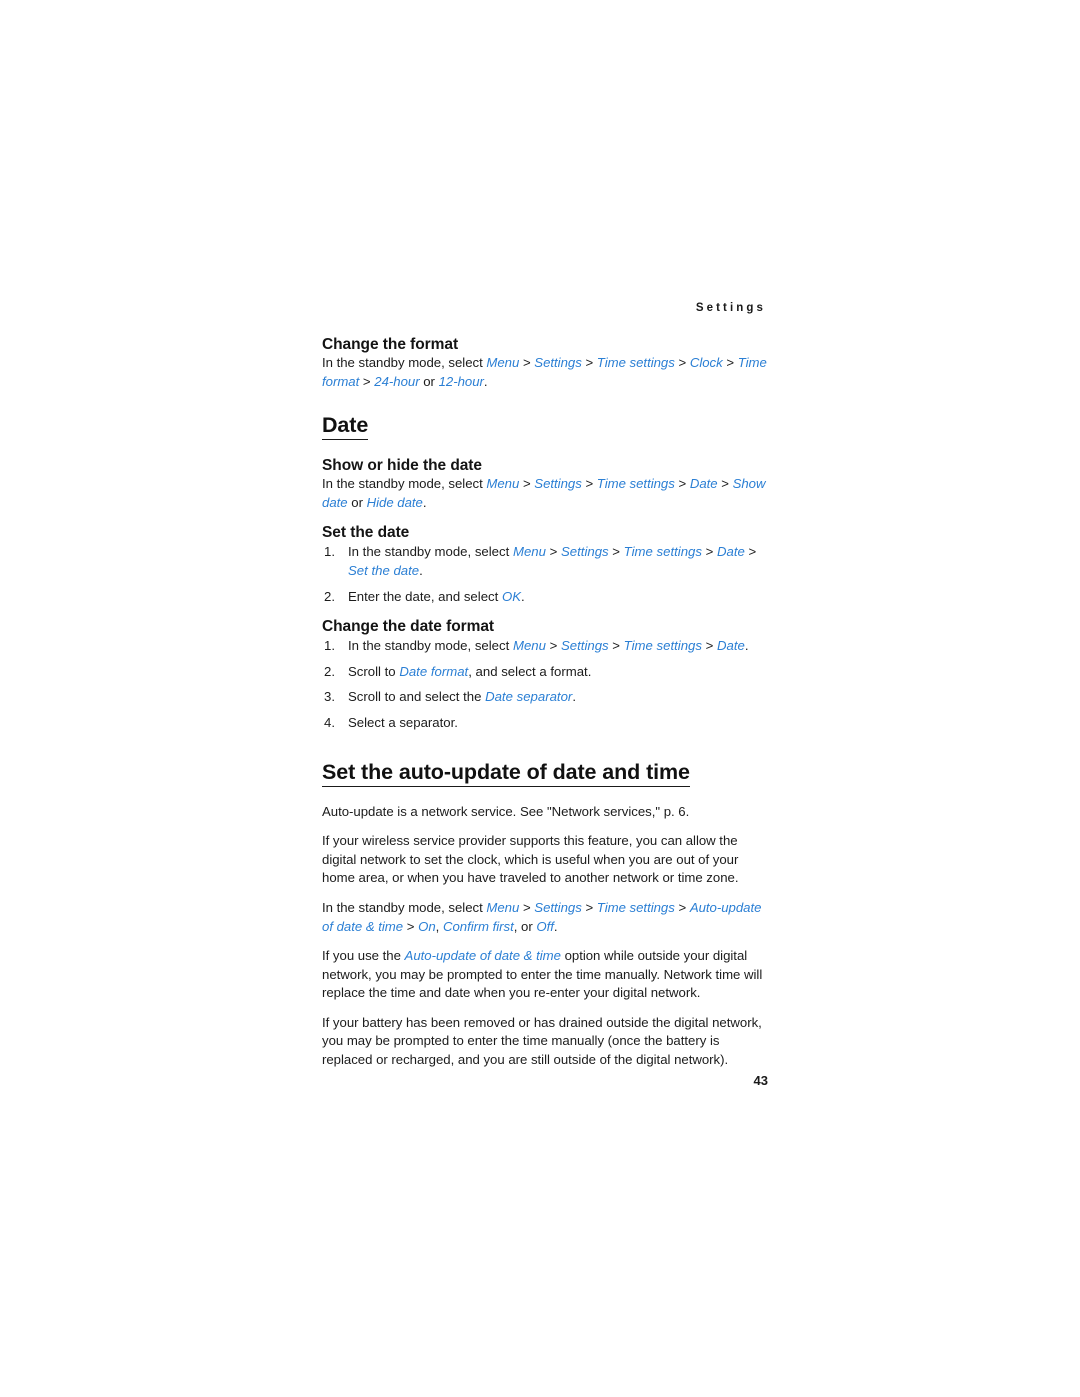 The height and width of the screenshot is (1397, 1080). I want to click on section-title-auto-update: Set the auto-update of date and time, so click(545, 773).